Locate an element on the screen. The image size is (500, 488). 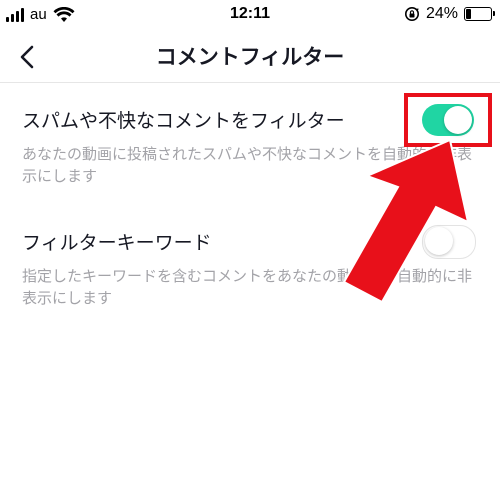
battery-fill is located at coordinates (468, 14).